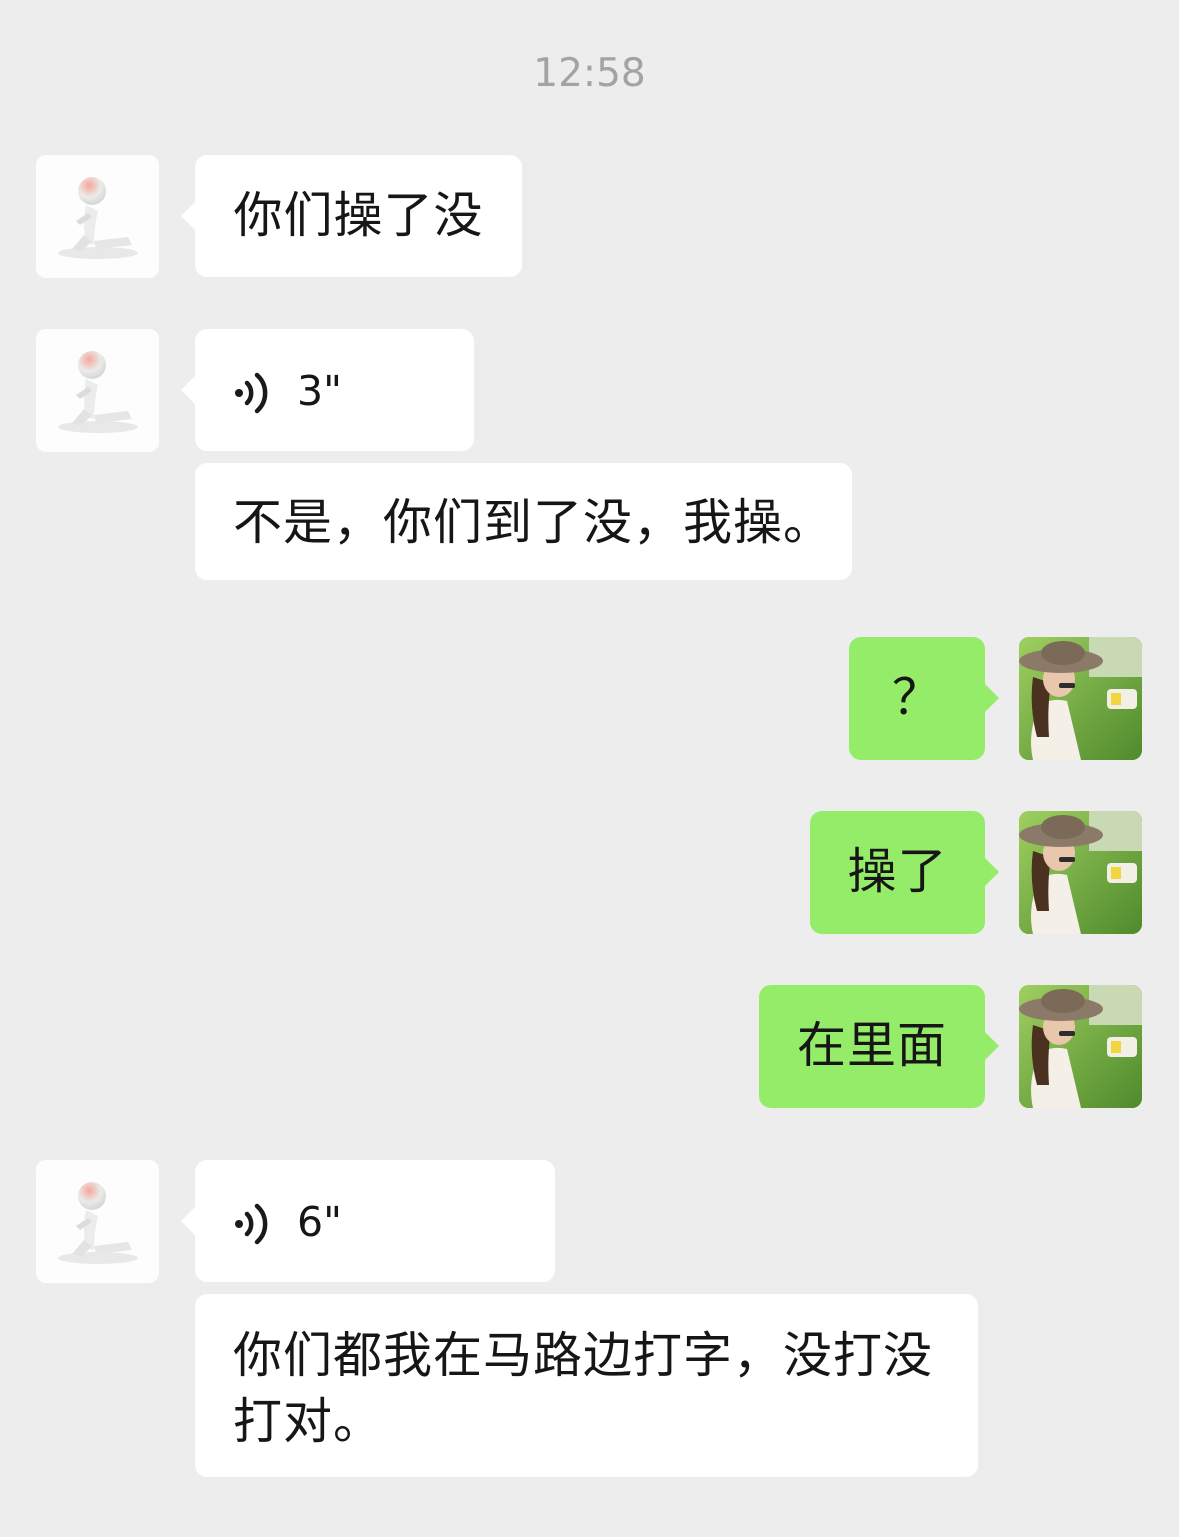 This screenshot has height=1537, width=1179. I want to click on message-bubble-received: 你们操了没, so click(351, 216).